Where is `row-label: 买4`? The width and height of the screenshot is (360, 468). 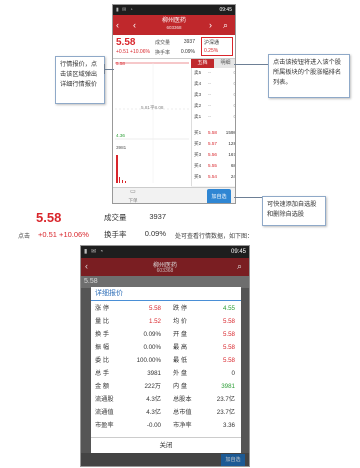
row-label: 买4 is located at coordinates (198, 165).